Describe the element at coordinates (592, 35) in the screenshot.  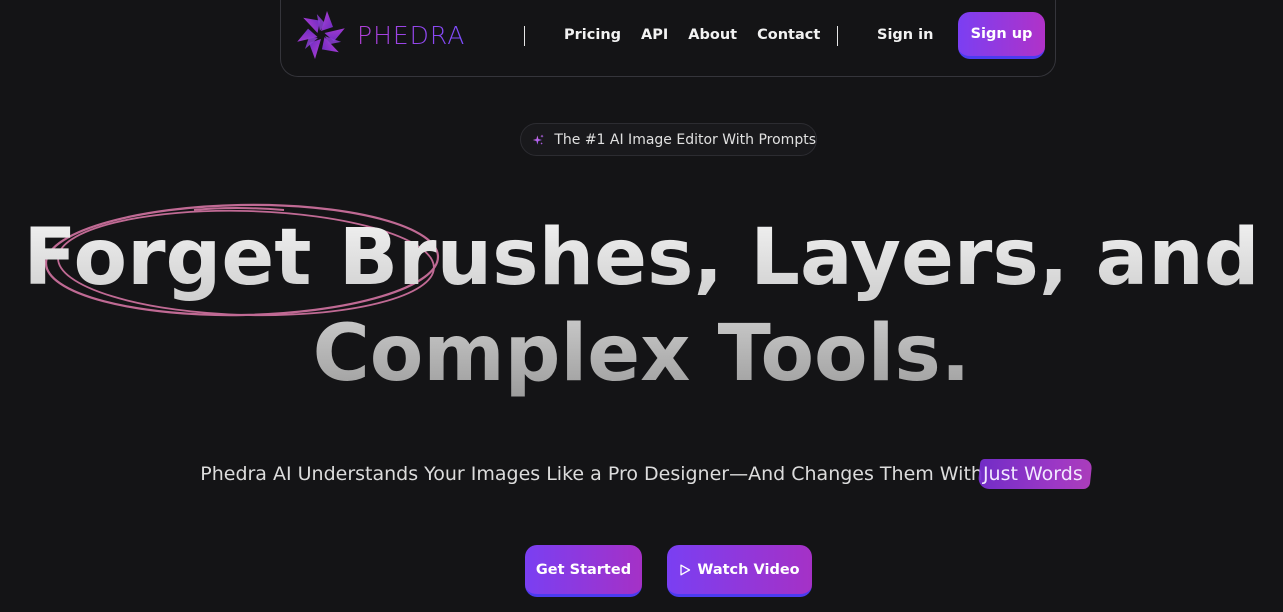
I see `nav-link-pricing: Pricing` at that location.